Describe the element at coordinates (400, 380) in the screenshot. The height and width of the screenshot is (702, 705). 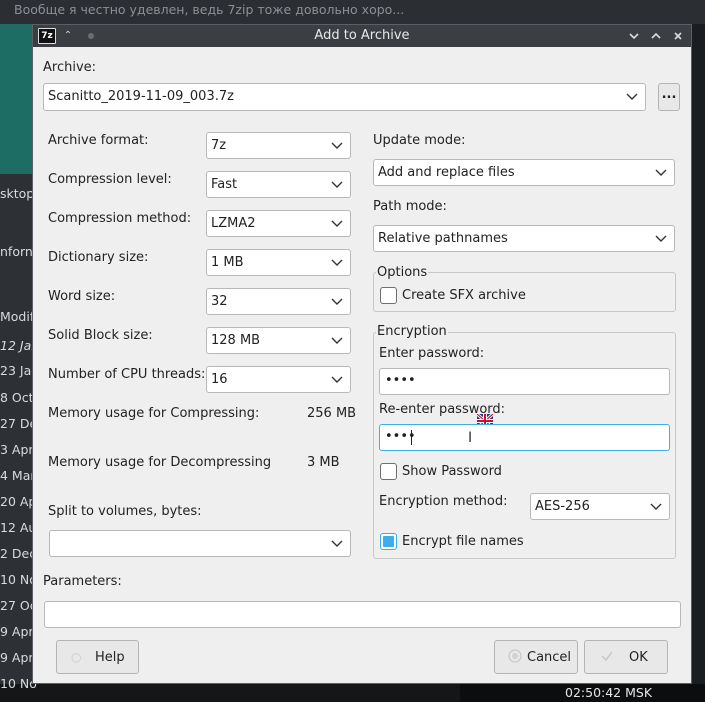
I see `enter-password-value: ••••` at that location.